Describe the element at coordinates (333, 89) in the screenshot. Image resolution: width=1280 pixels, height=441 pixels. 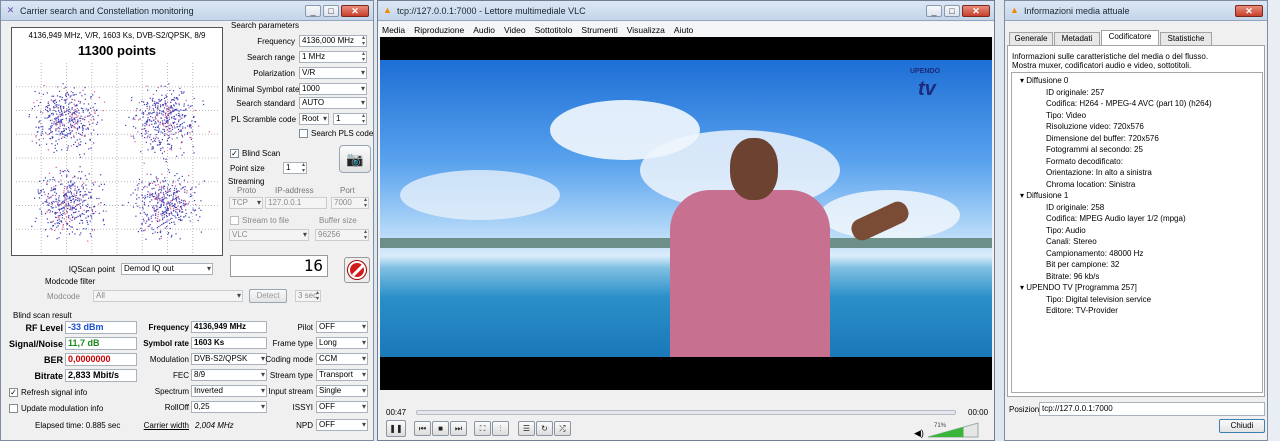
I see `min-symbol-rate-select: 1000` at that location.